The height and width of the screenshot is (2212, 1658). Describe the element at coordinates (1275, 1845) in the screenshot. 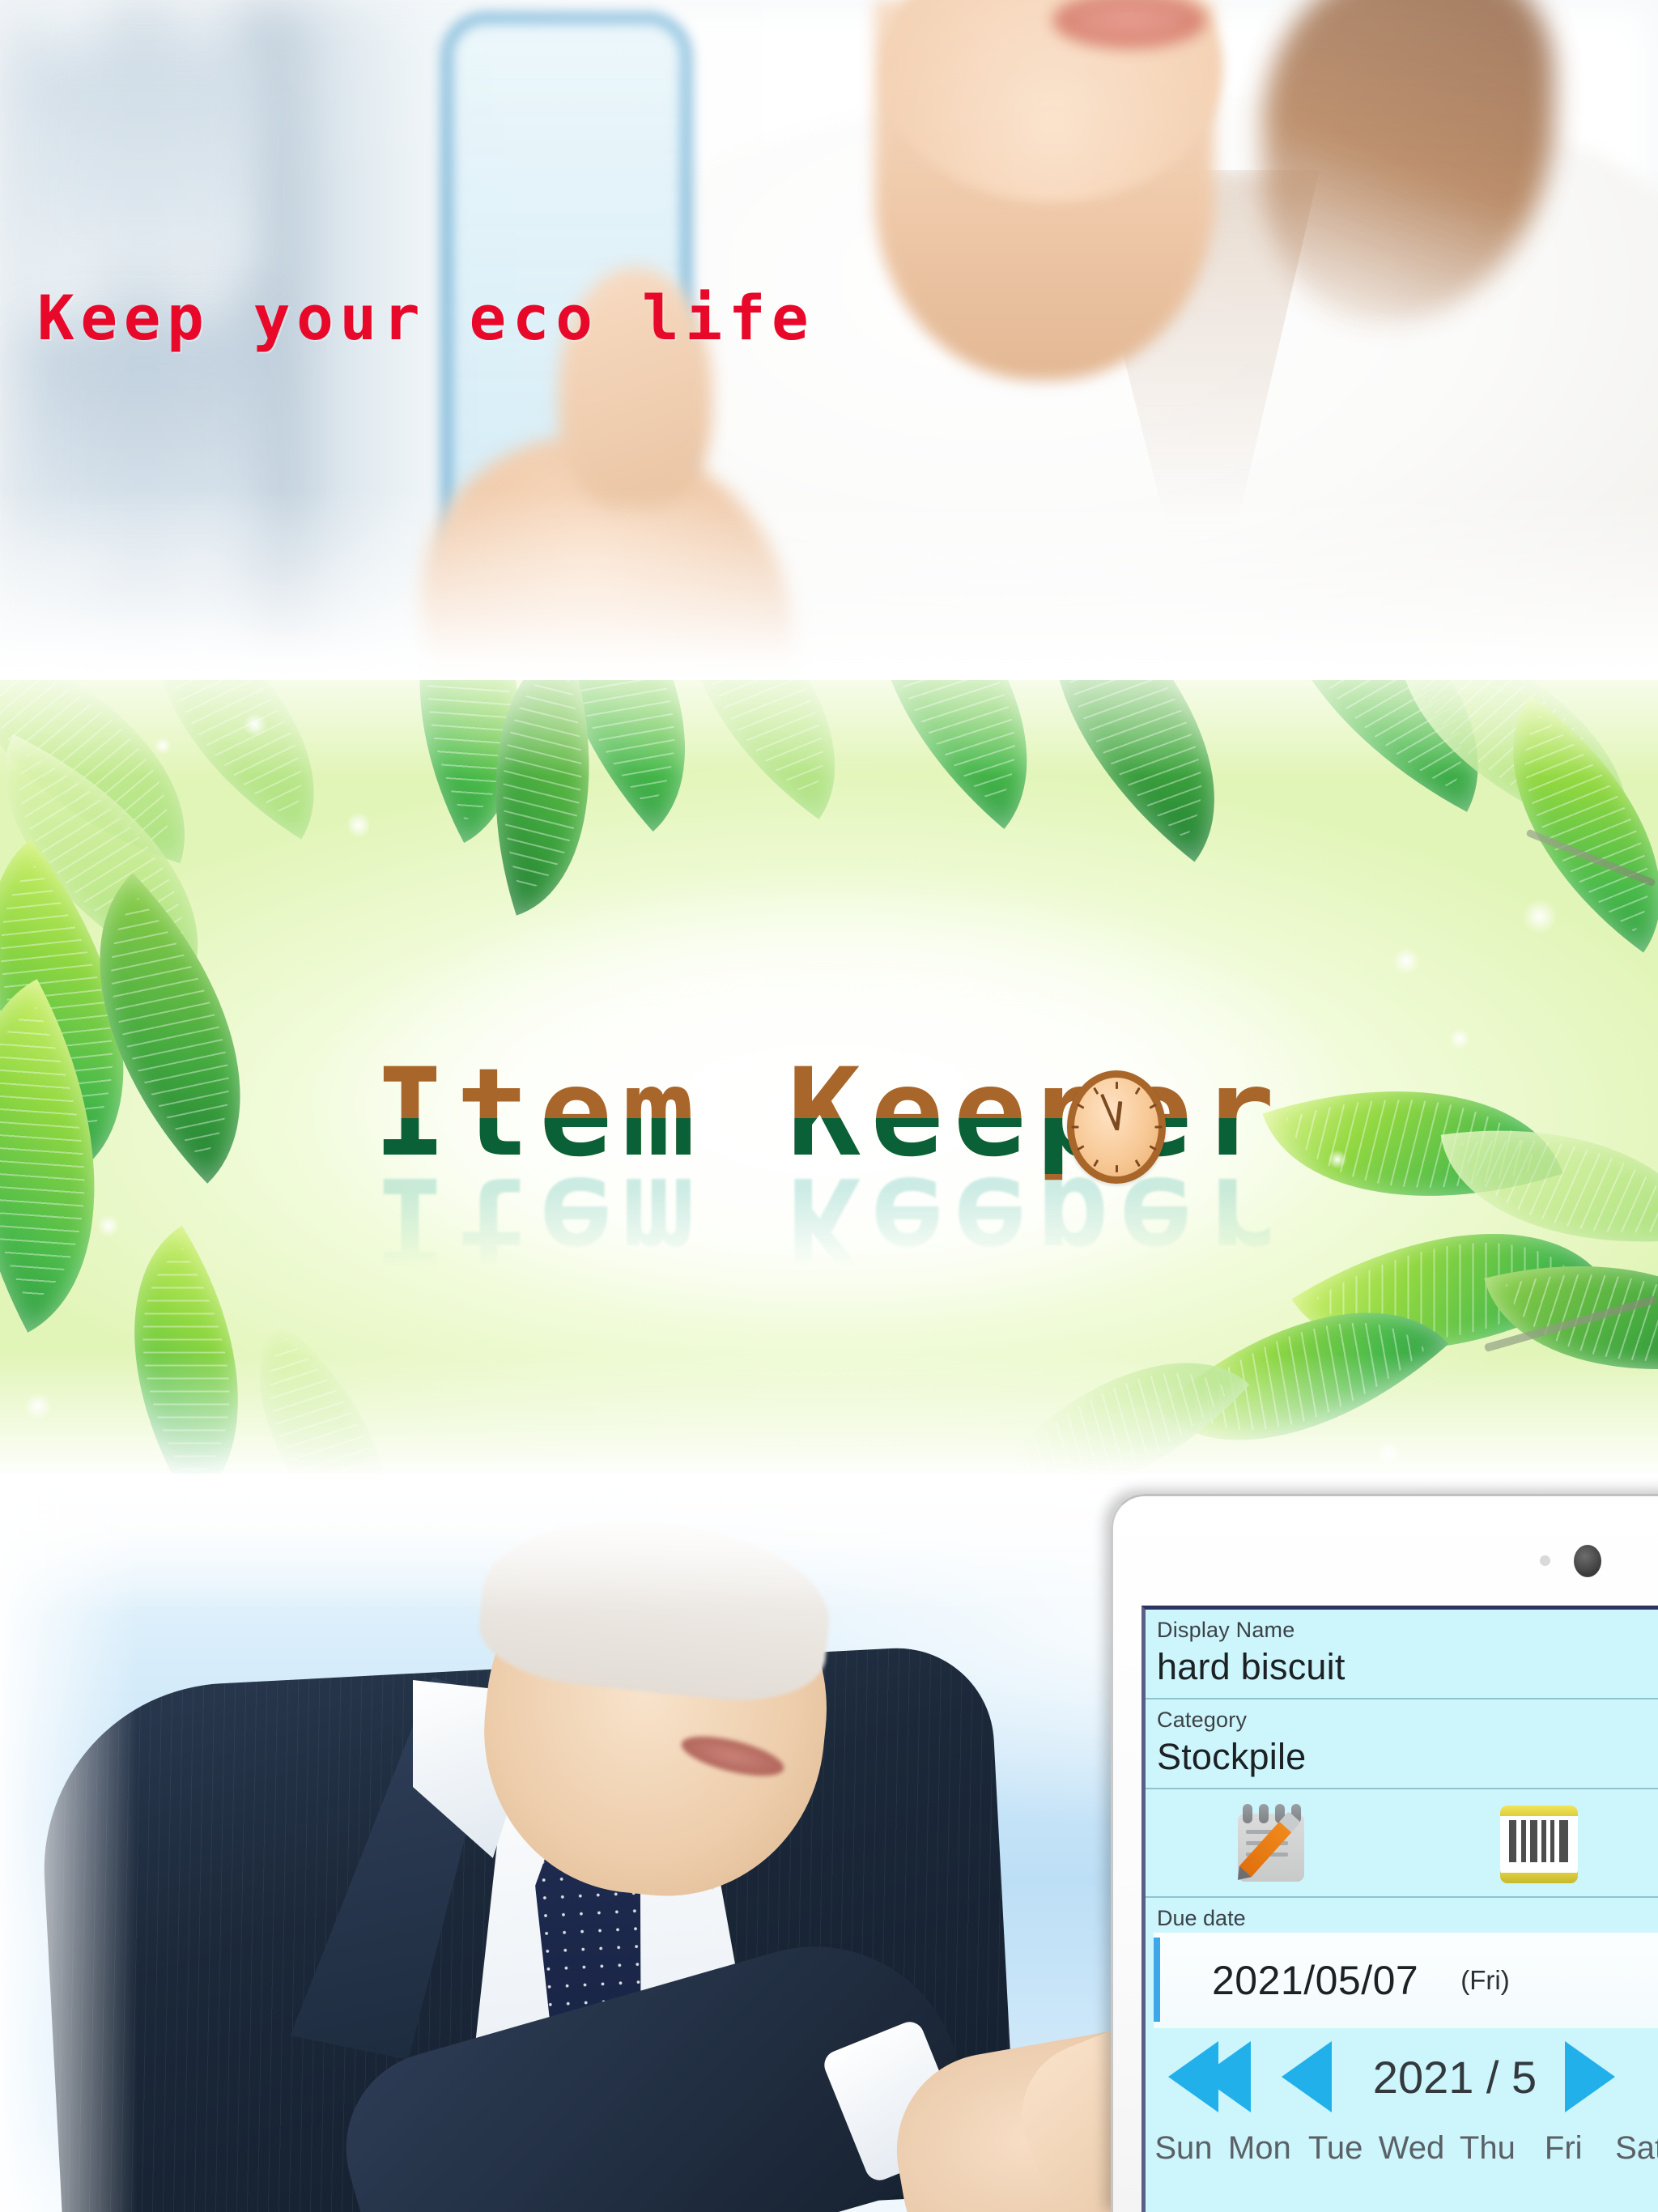

I see `memo-icon` at that location.